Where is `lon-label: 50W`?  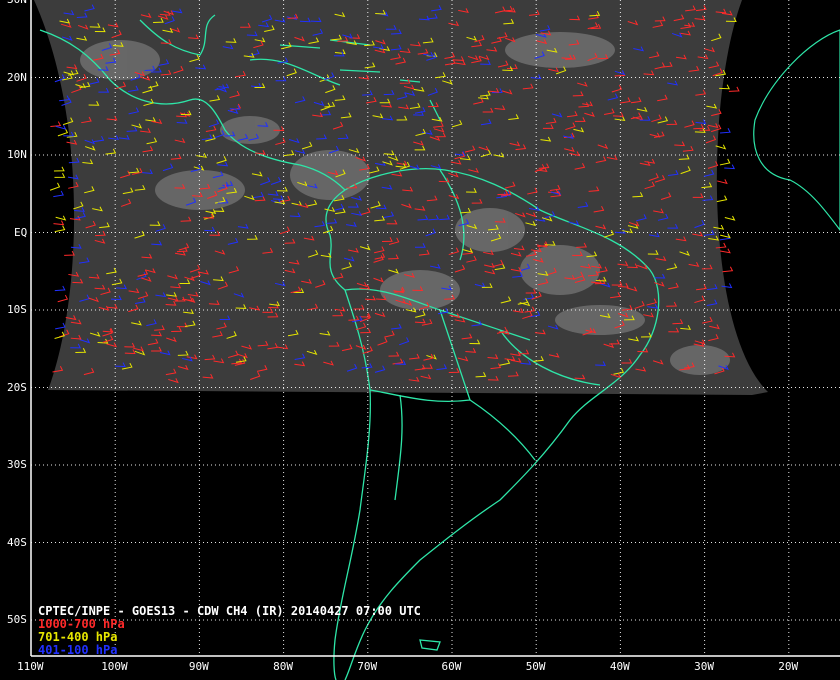 lon-label: 50W is located at coordinates (535, 666).